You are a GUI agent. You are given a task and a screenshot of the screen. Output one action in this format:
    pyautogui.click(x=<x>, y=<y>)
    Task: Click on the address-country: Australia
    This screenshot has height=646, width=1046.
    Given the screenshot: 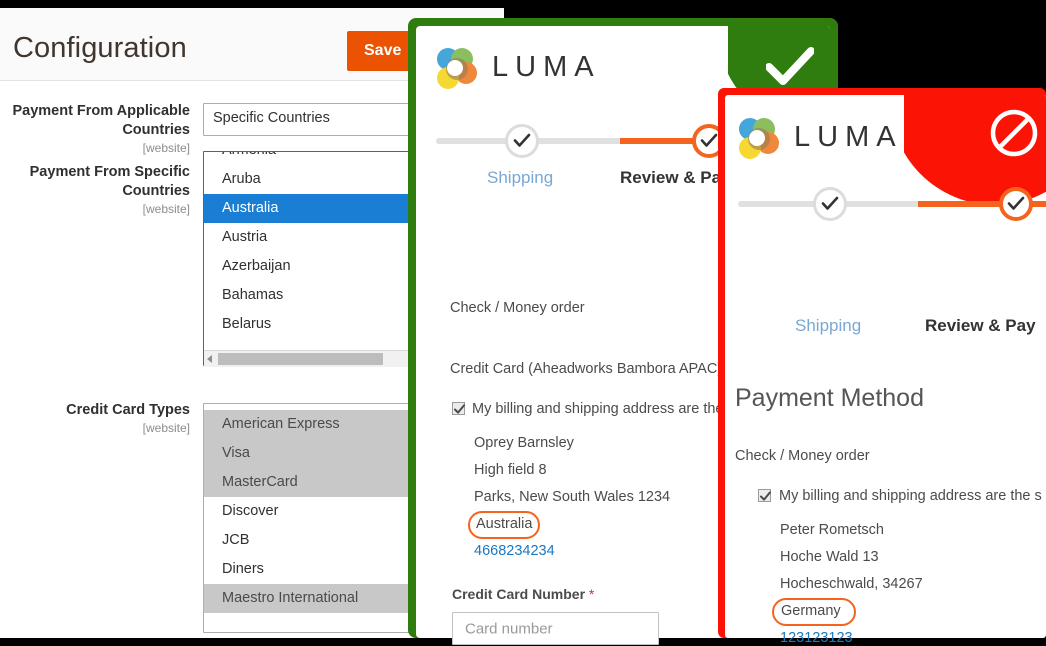 What is the action you would take?
    pyautogui.click(x=504, y=524)
    